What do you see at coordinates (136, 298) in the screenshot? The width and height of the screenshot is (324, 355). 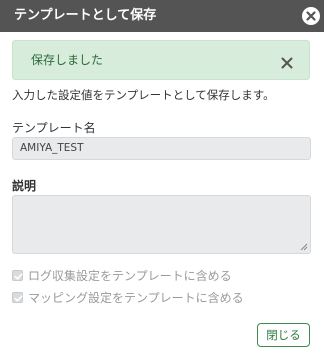 I see `include-mapping-settings-label: マッピング設定をテンプレートに含める` at bounding box center [136, 298].